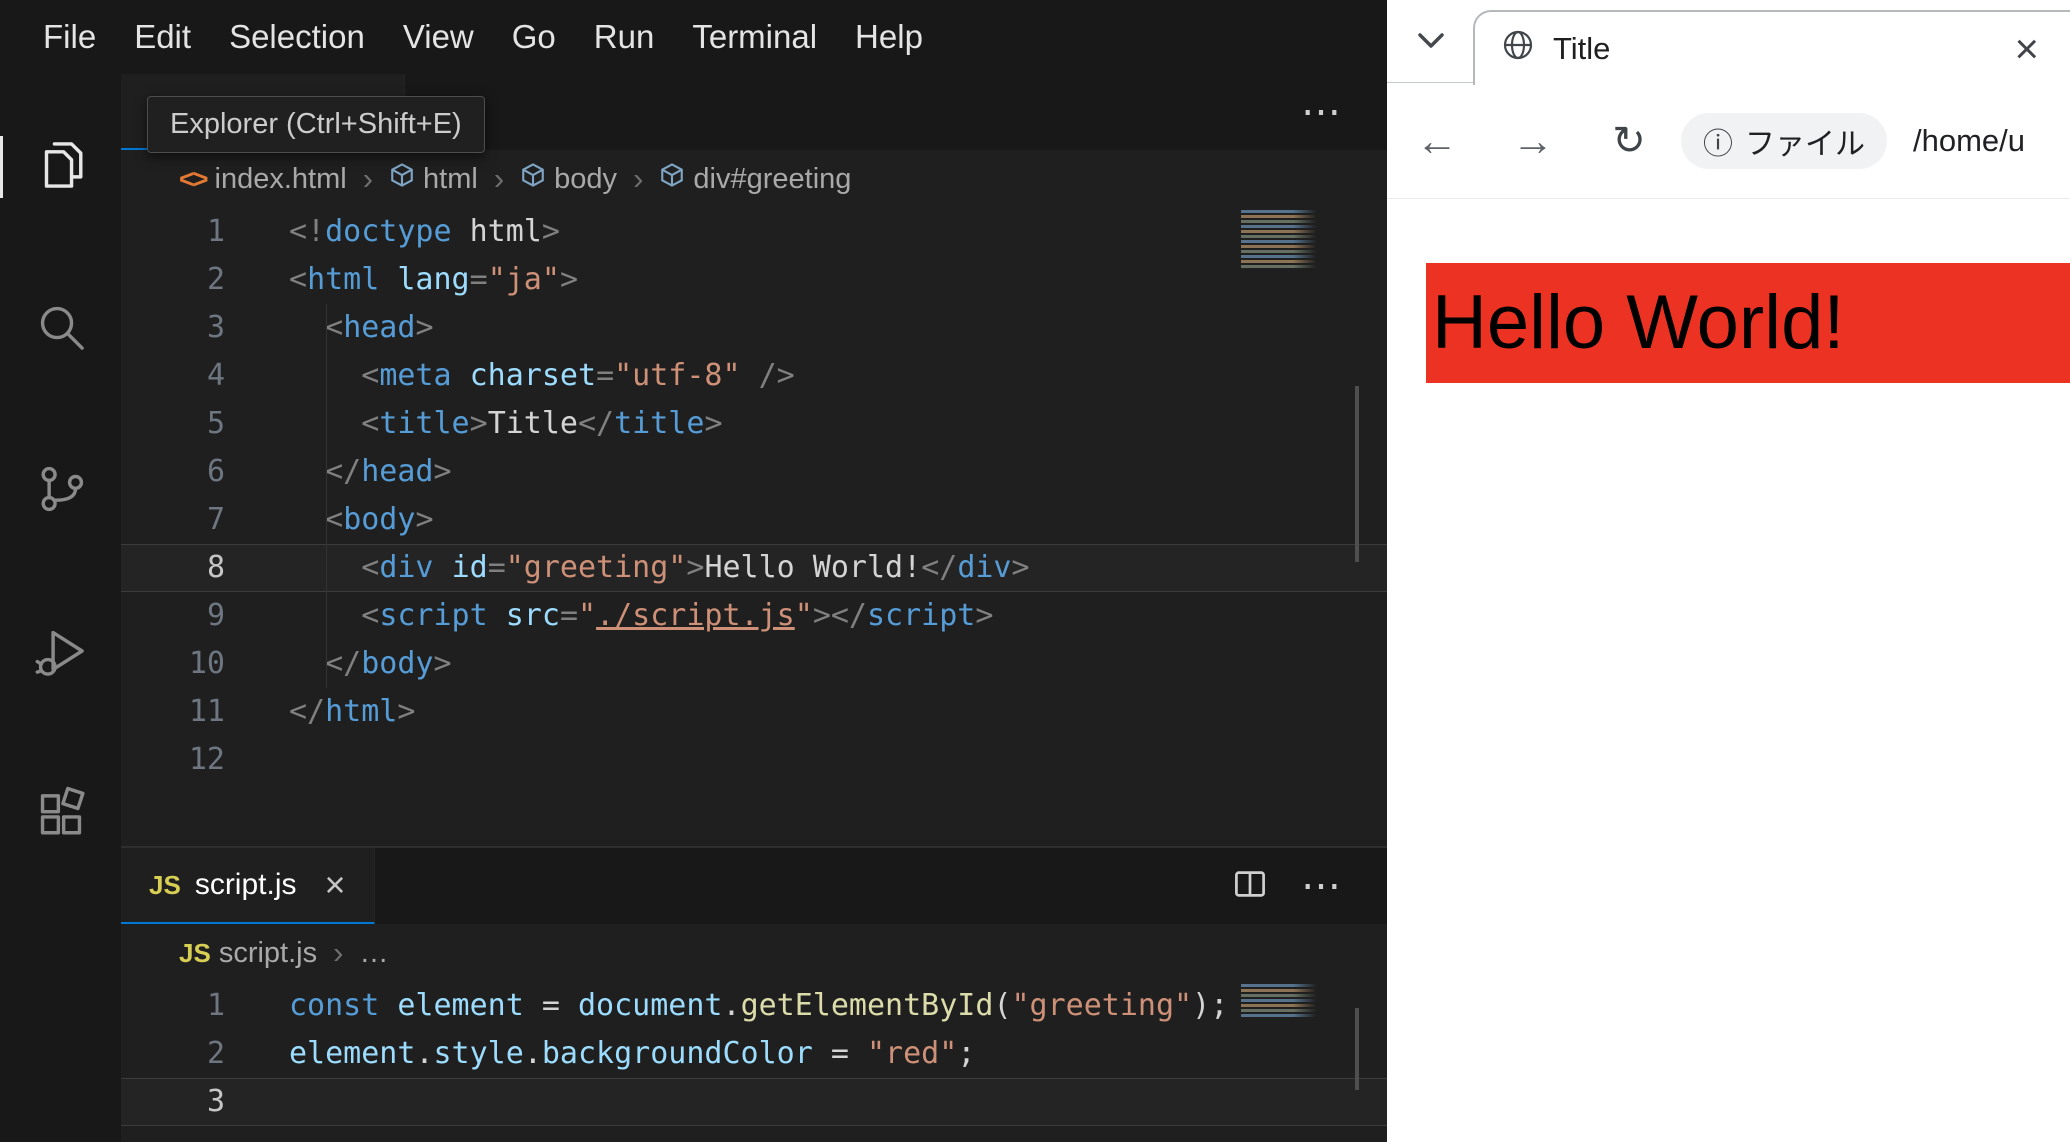 This screenshot has height=1142, width=2070. Describe the element at coordinates (1431, 43) in the screenshot. I see `chevron-down-icon` at that location.